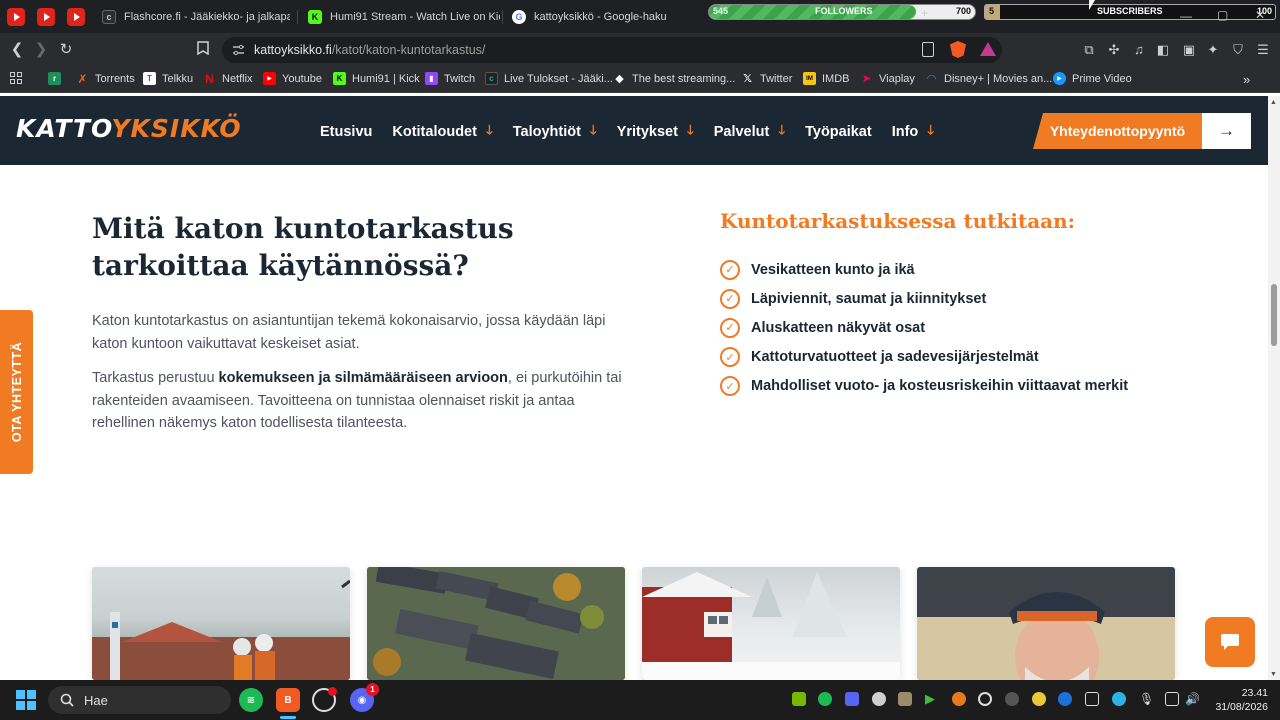  Describe the element at coordinates (879, 699) in the screenshot. I see `cloud-tray-icon` at that location.